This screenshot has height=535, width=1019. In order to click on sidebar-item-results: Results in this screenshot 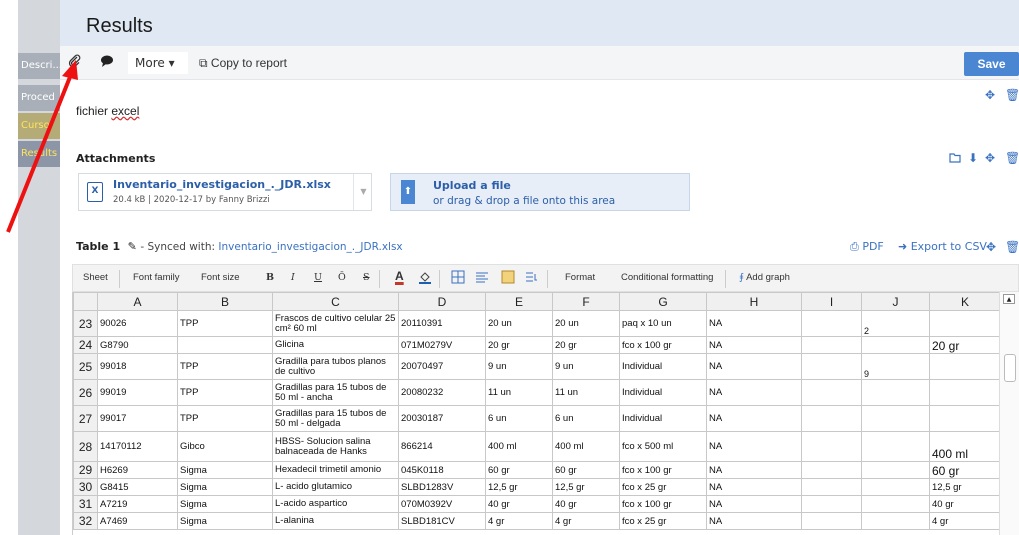, I will do `click(39, 154)`.